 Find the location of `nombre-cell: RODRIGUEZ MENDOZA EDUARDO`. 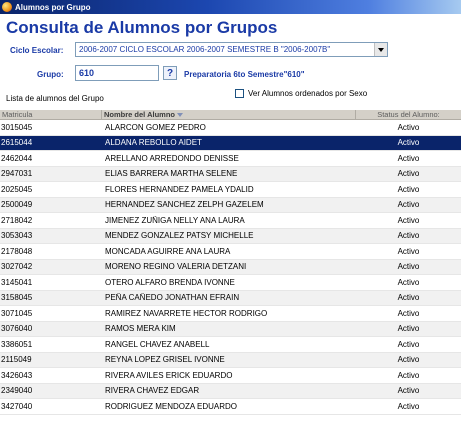

nombre-cell: RODRIGUEZ MENDOZA EDUARDO is located at coordinates (171, 406).